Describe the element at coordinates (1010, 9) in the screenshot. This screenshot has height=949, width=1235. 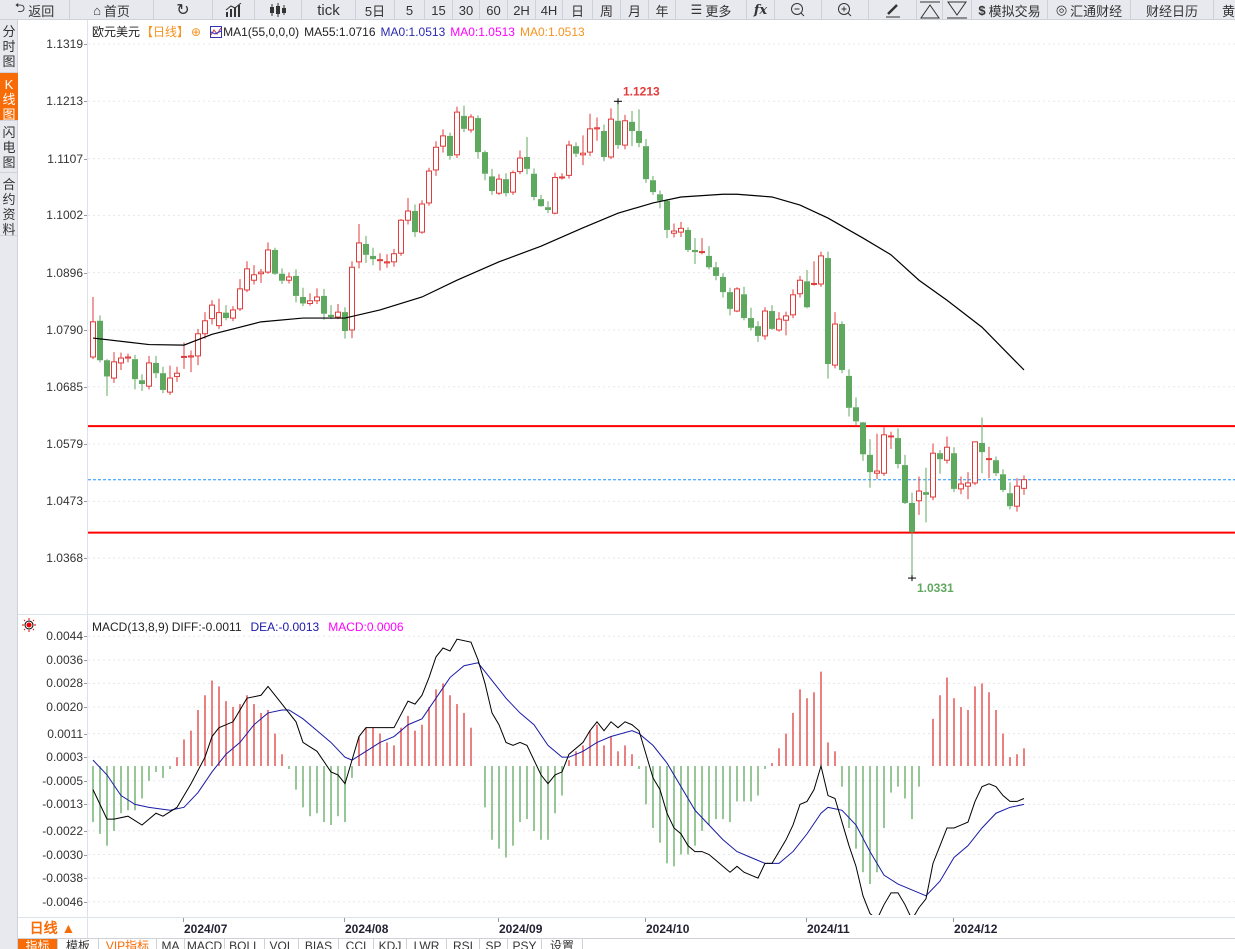
I see `sim-trade-button: $ 模拟交易` at that location.